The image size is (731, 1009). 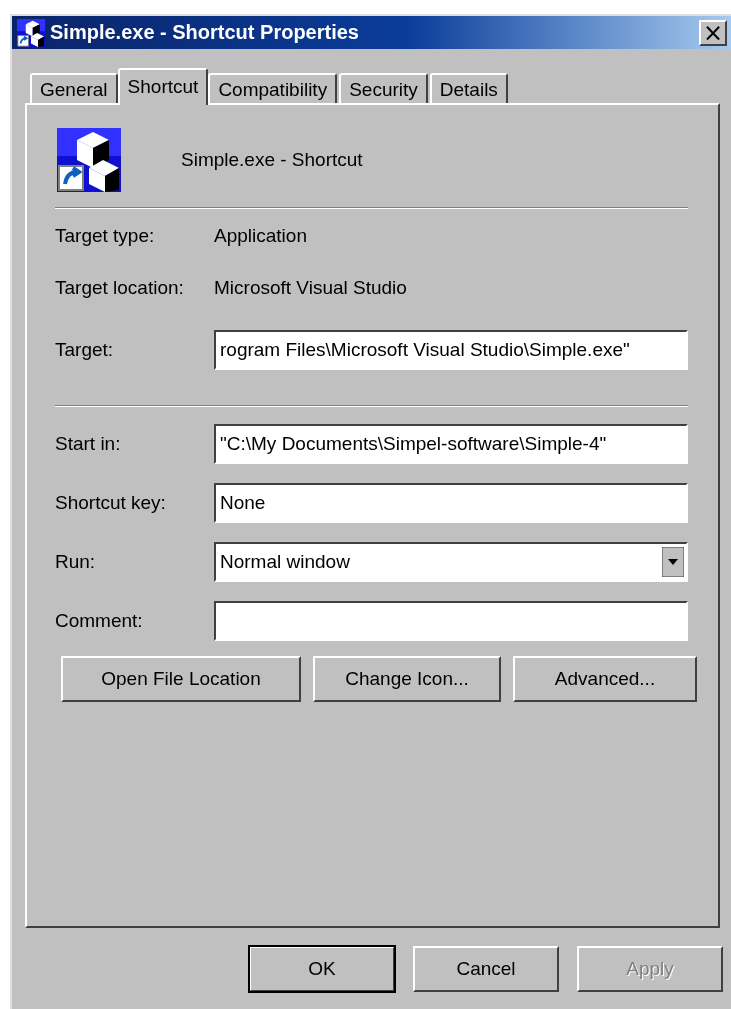 I want to click on field-label: Comment:, so click(x=99, y=621).